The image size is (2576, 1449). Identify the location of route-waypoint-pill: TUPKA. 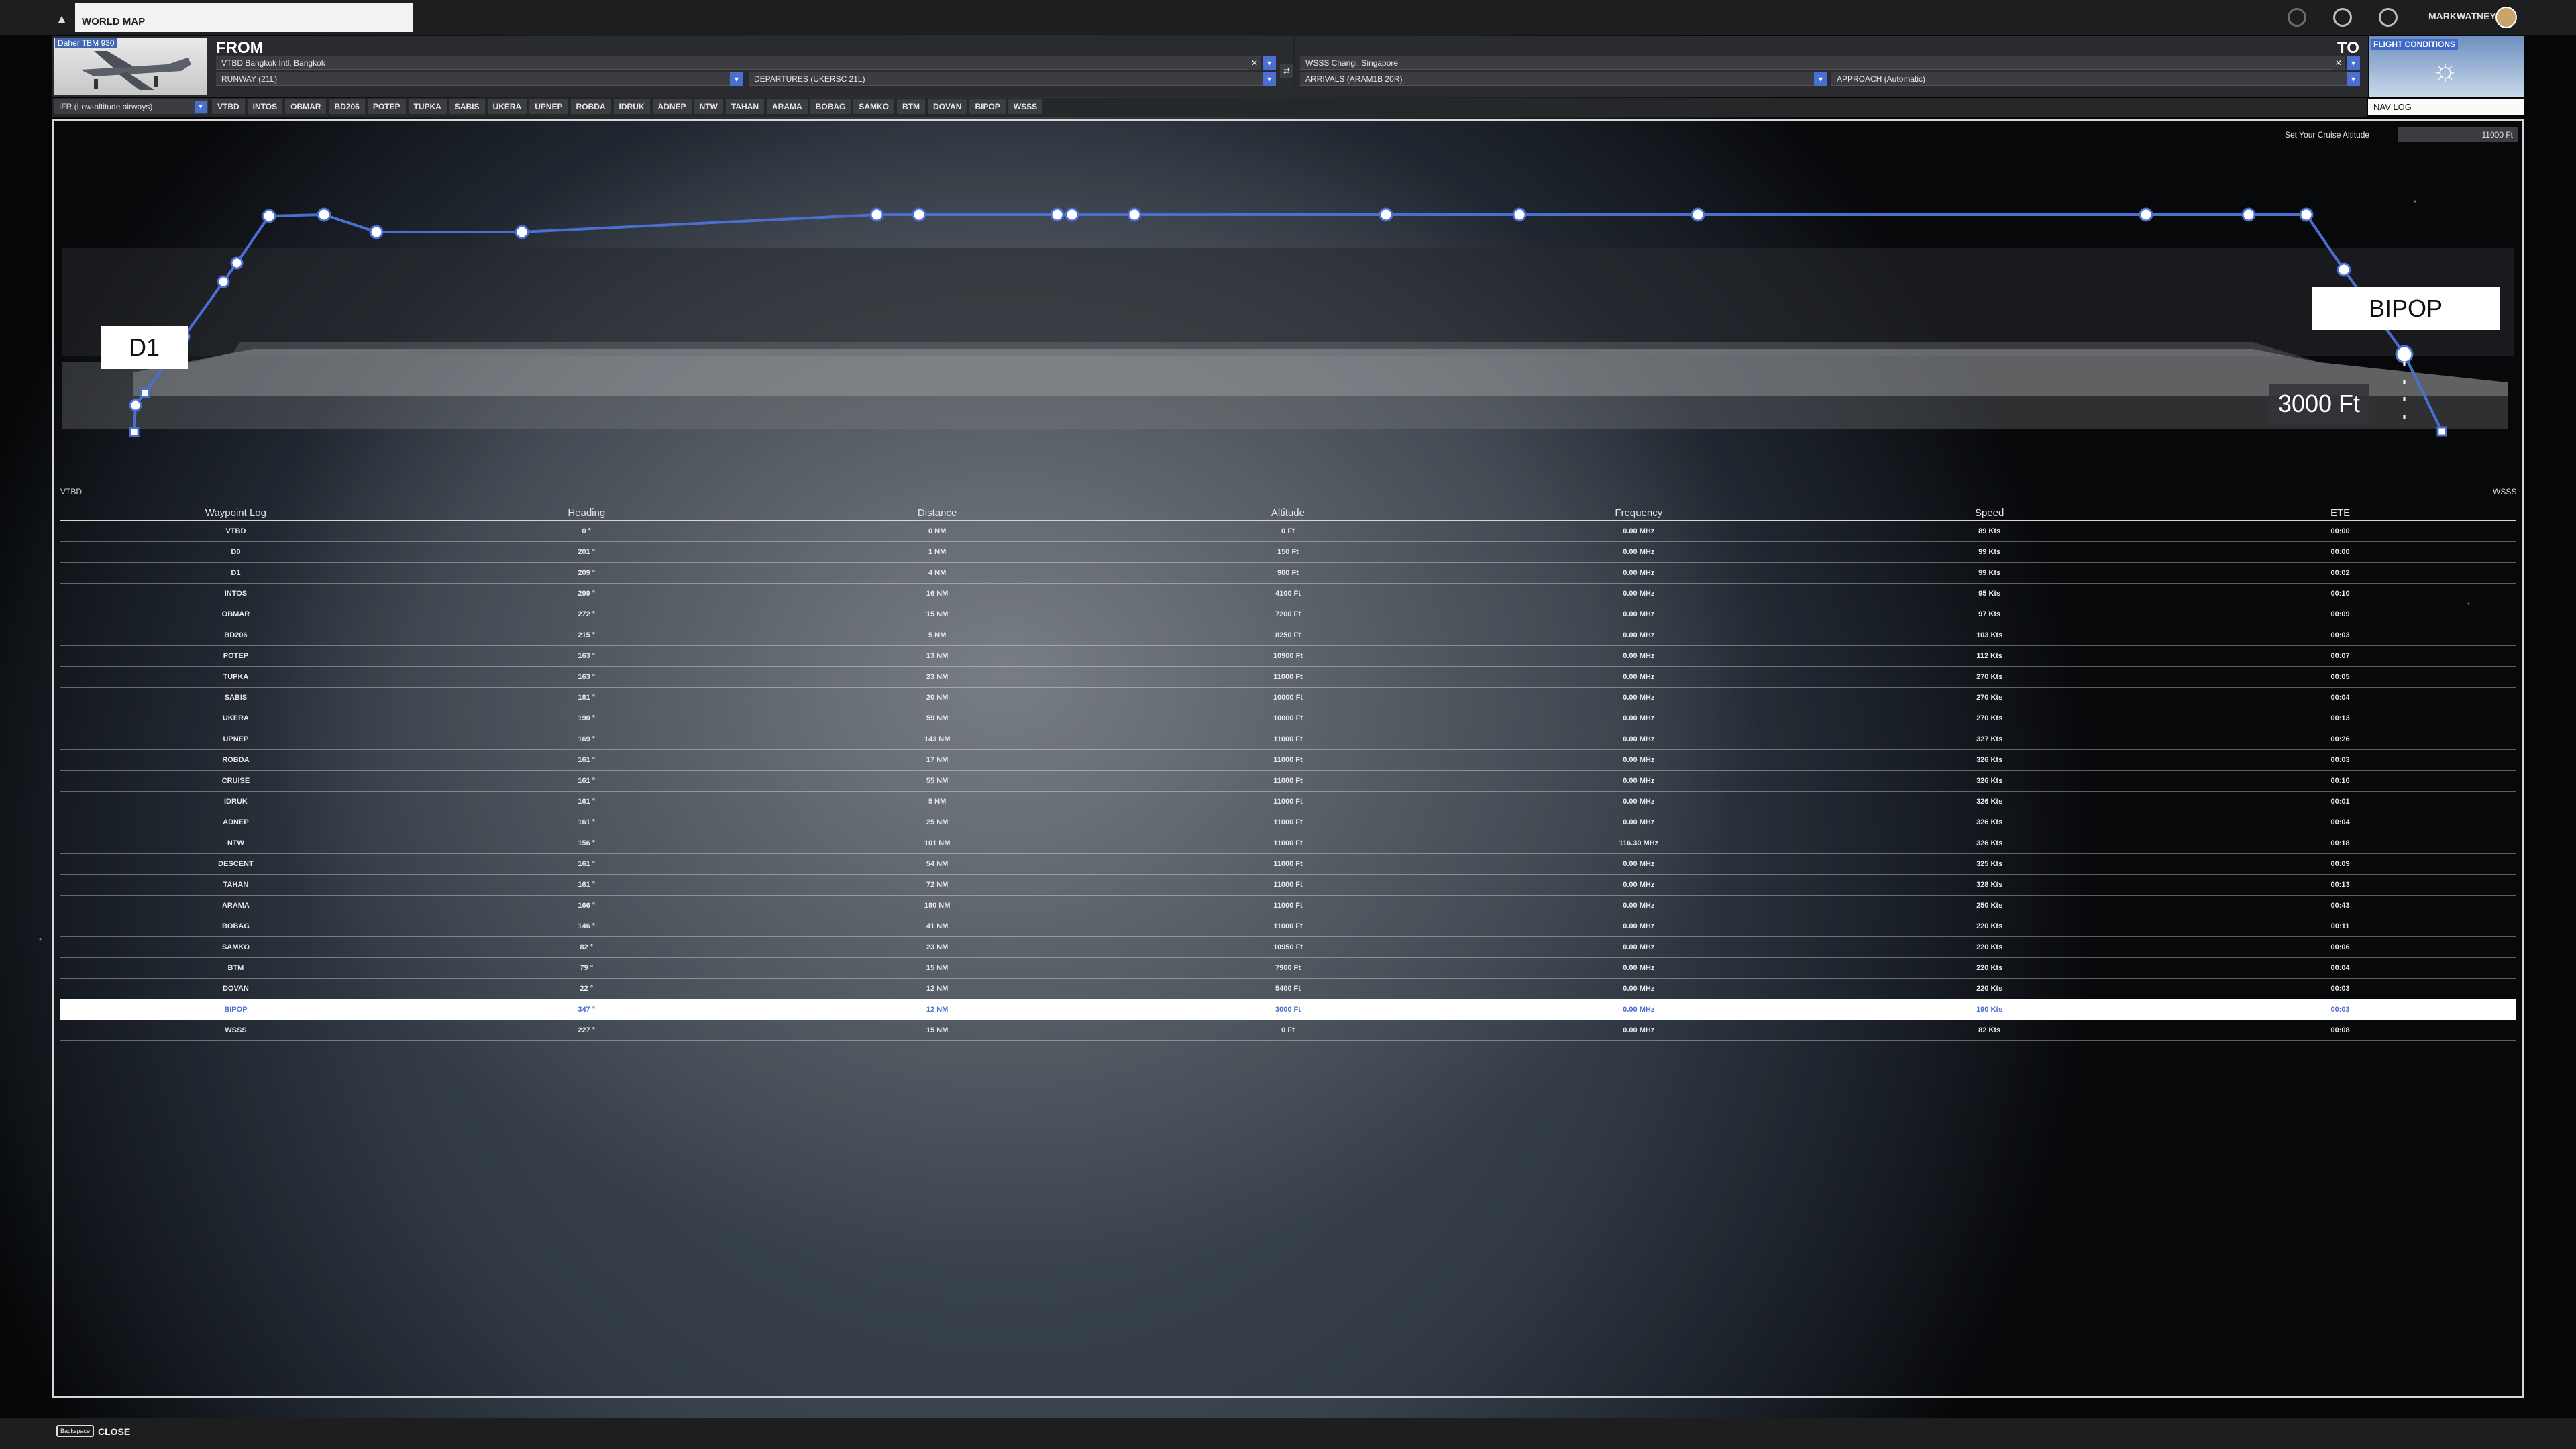
(427, 106).